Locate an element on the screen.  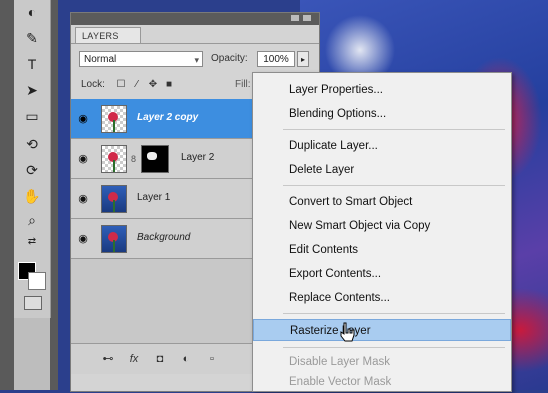
lock-image-icon: ⁄ is located at coordinates (137, 85).